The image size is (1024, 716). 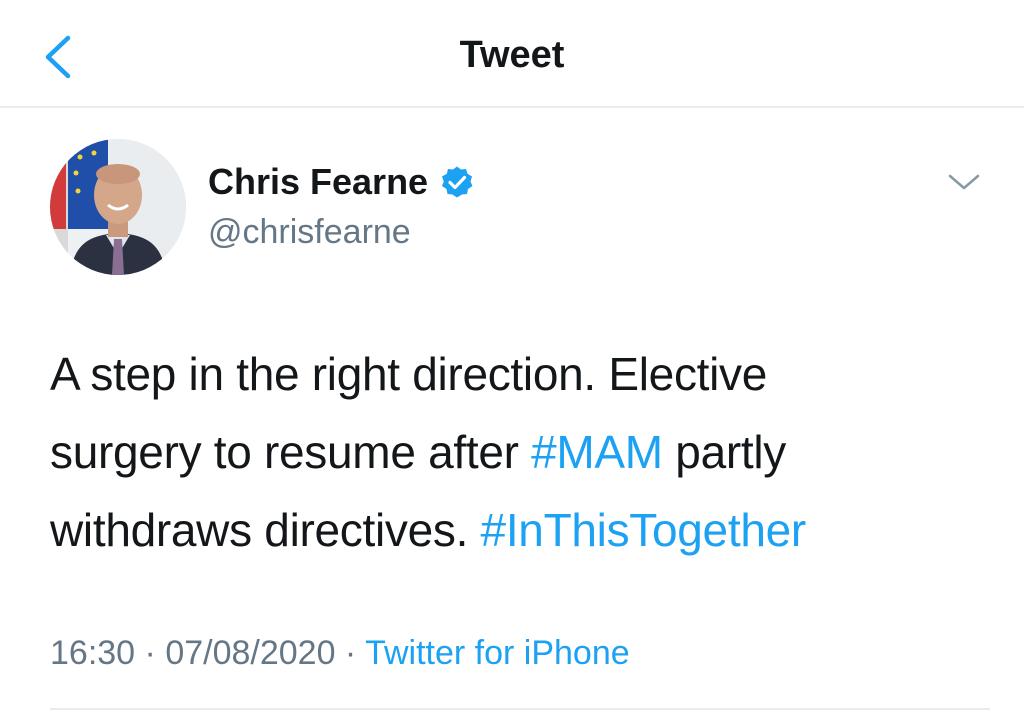 I want to click on tweet-text-segment: partly, so click(x=724, y=452).